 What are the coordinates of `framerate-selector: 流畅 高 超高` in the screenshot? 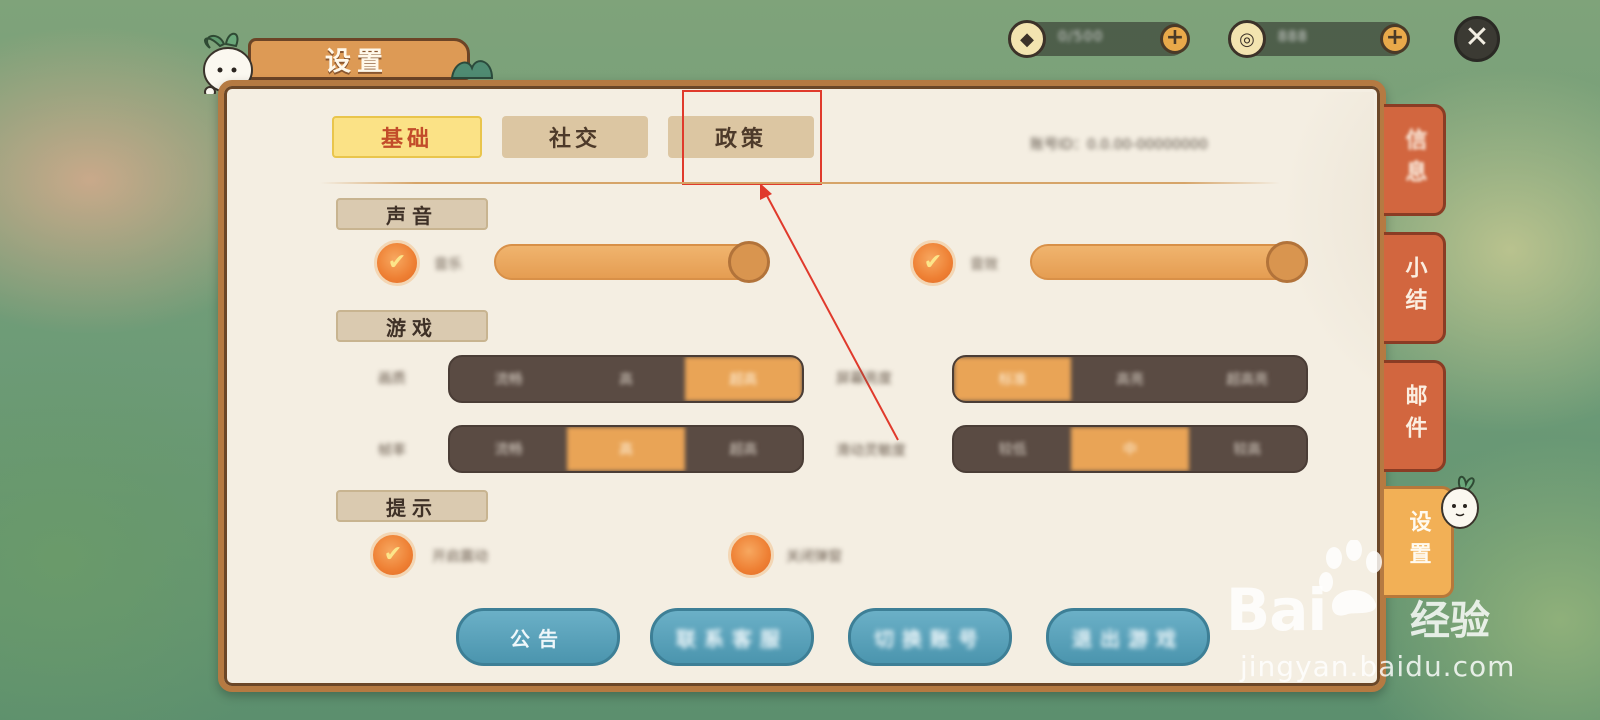 It's located at (626, 449).